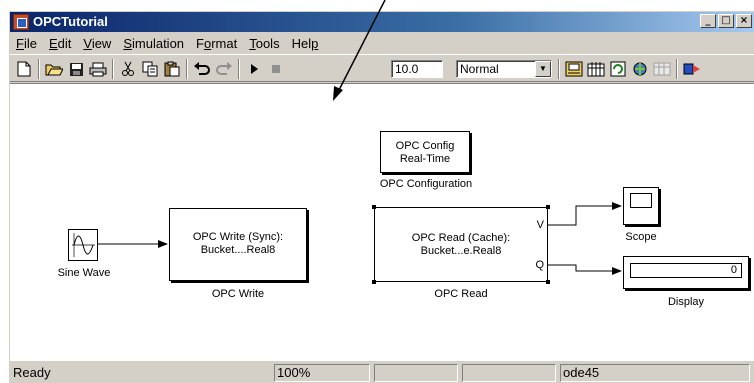 This screenshot has width=754, height=383. I want to click on scope-block, so click(641, 206).